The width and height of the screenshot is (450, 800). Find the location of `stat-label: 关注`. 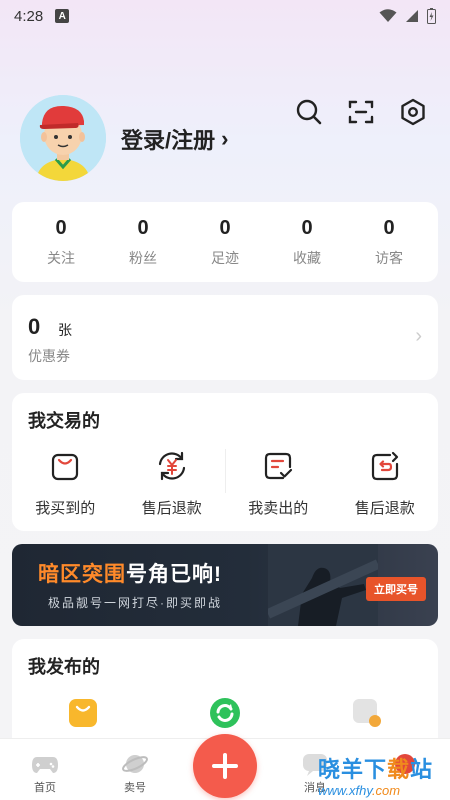

stat-label: 关注 is located at coordinates (61, 257).